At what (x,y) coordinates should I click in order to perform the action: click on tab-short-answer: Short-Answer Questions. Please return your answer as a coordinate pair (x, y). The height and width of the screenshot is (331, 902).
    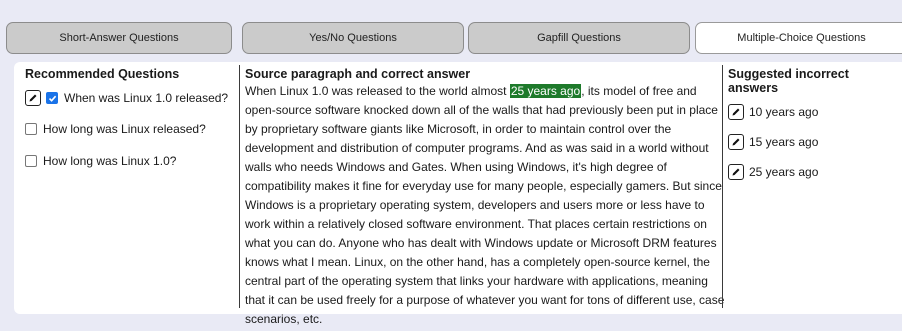
    Looking at the image, I should click on (119, 38).